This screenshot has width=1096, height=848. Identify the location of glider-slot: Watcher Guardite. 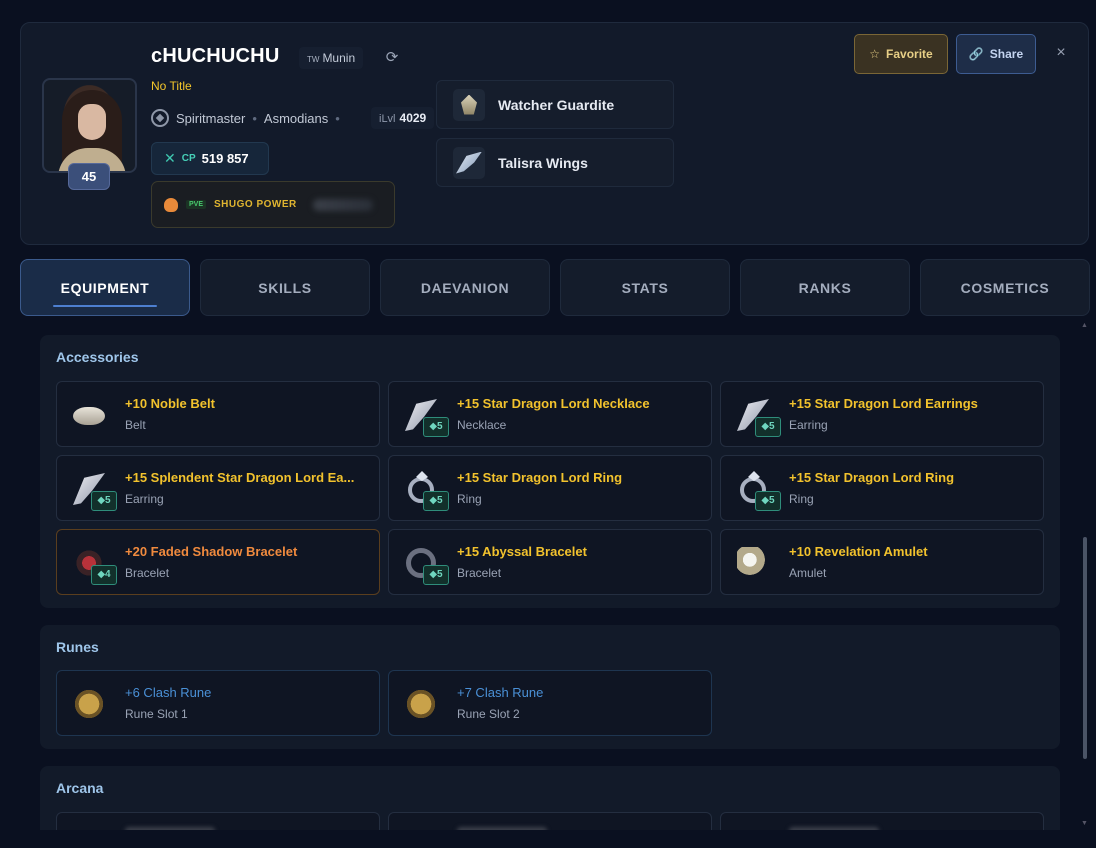
(555, 104).